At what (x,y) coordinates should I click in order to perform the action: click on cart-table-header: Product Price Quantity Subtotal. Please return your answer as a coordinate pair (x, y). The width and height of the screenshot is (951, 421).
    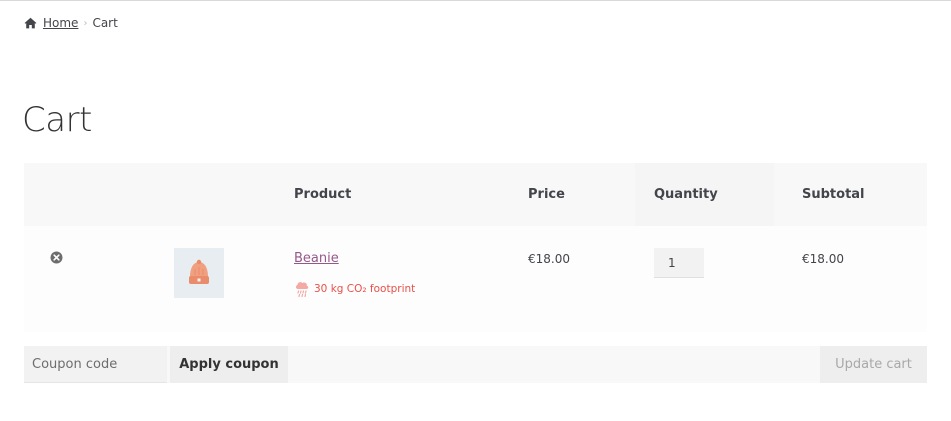
    Looking at the image, I should click on (475, 194).